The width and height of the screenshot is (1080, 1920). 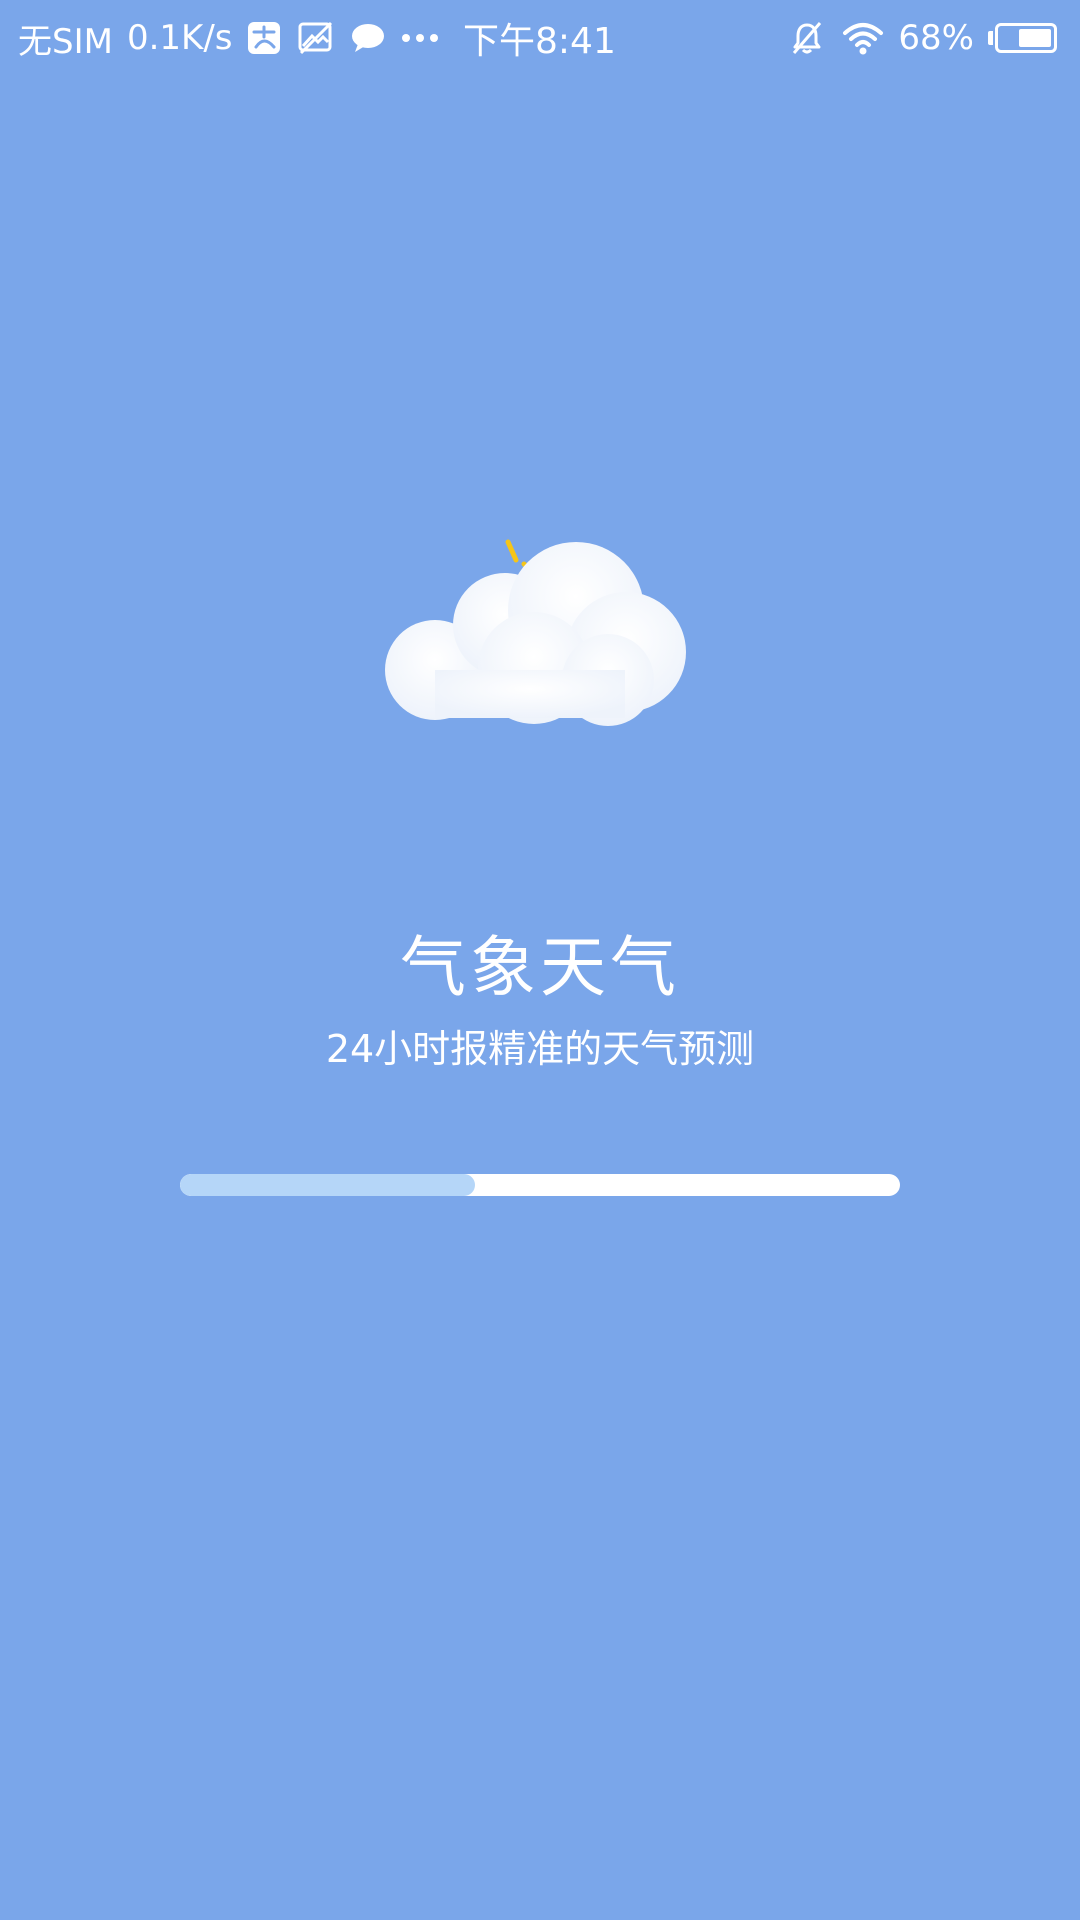 I want to click on status-bar-right: 68%, so click(x=924, y=38).